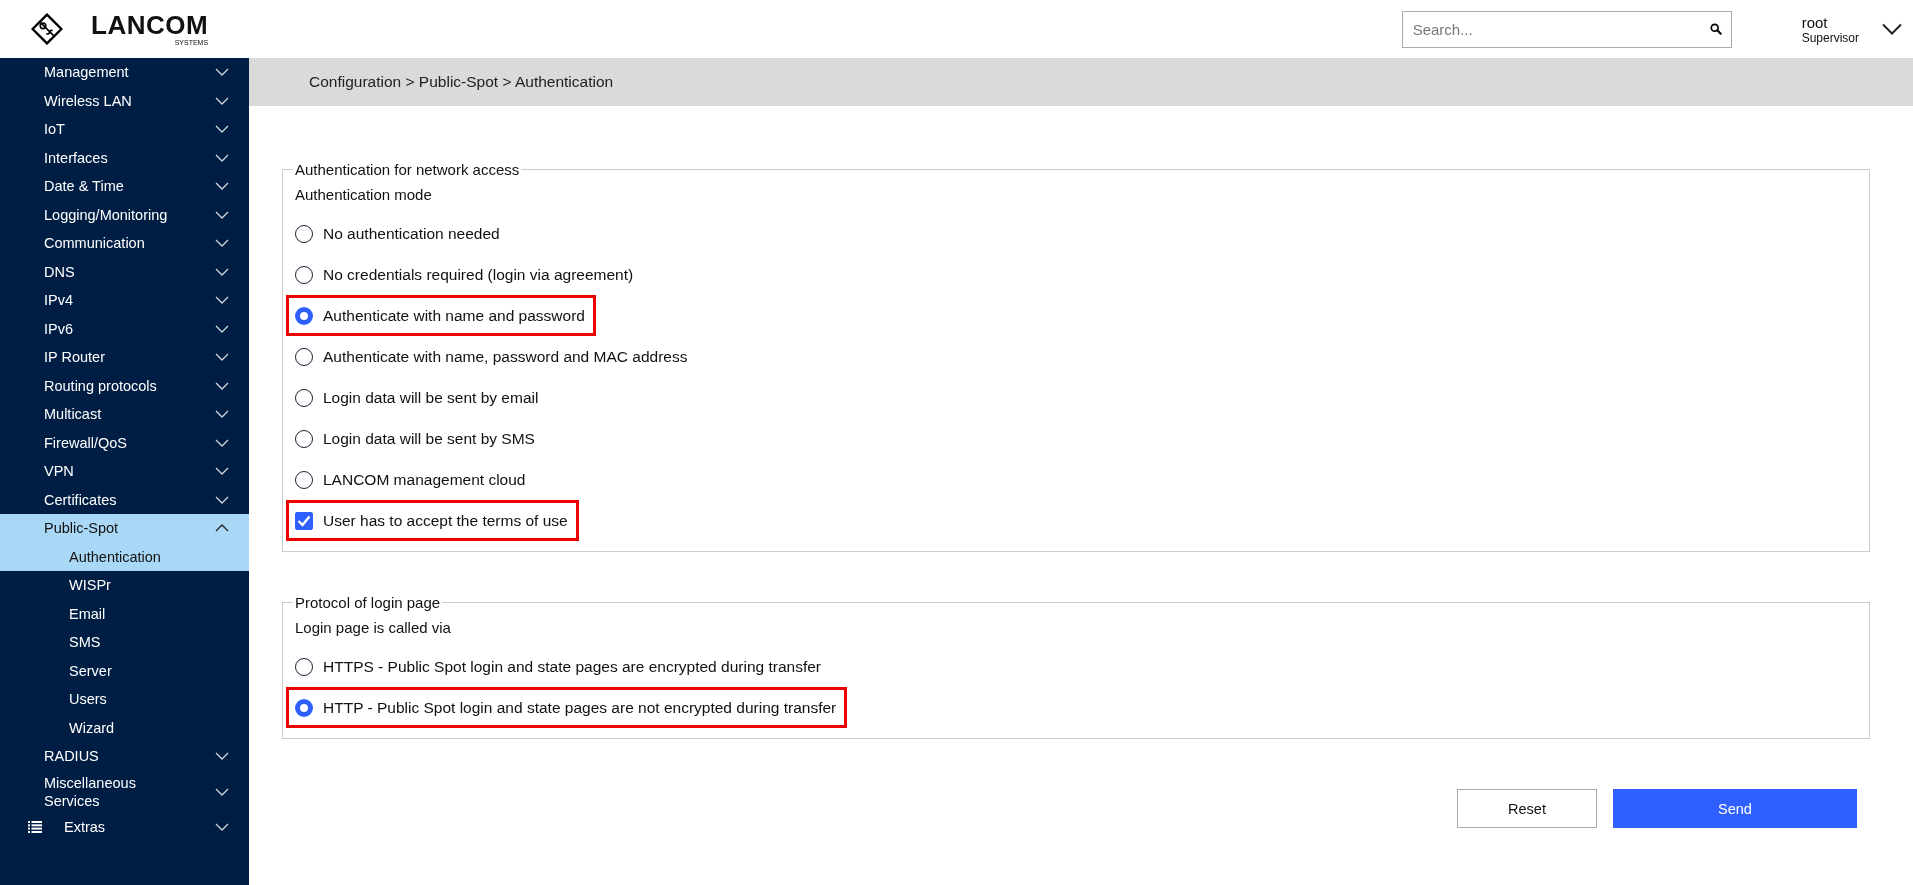 The image size is (1913, 885). I want to click on sidebar-item: IoT, so click(124, 129).